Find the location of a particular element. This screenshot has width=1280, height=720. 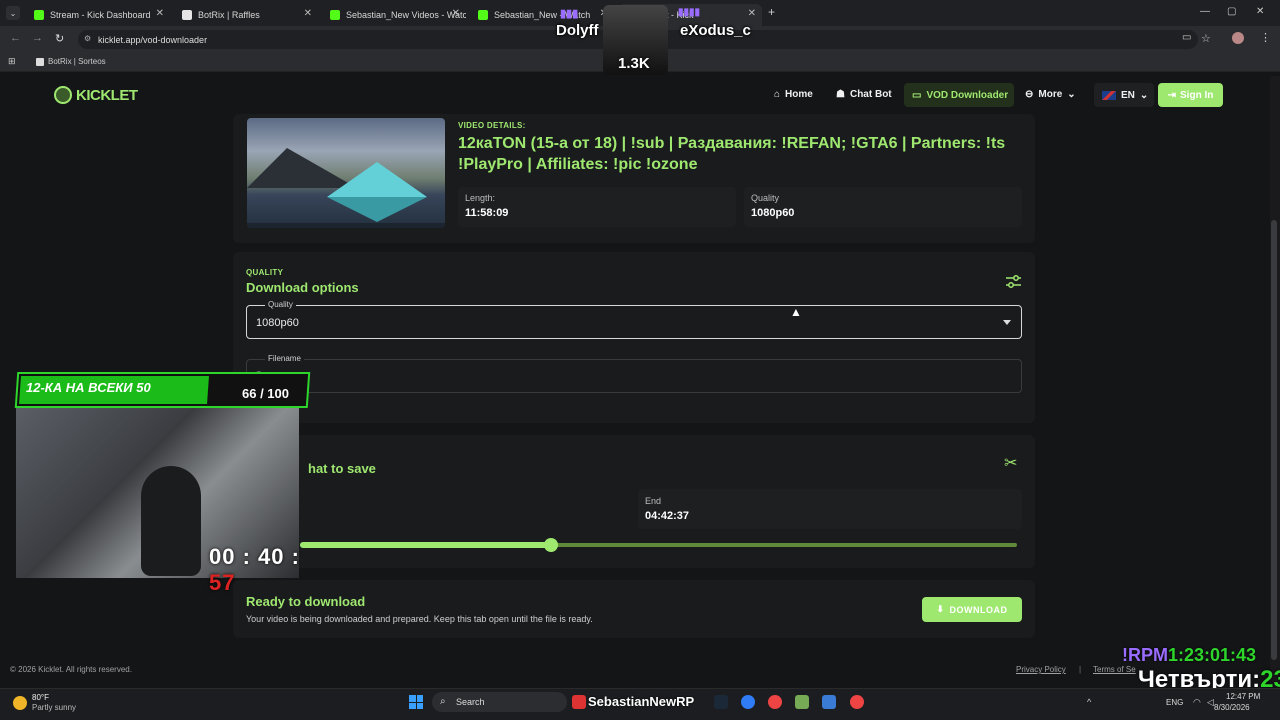

tab-title: BotRix | Raffles is located at coordinates (229, 15).